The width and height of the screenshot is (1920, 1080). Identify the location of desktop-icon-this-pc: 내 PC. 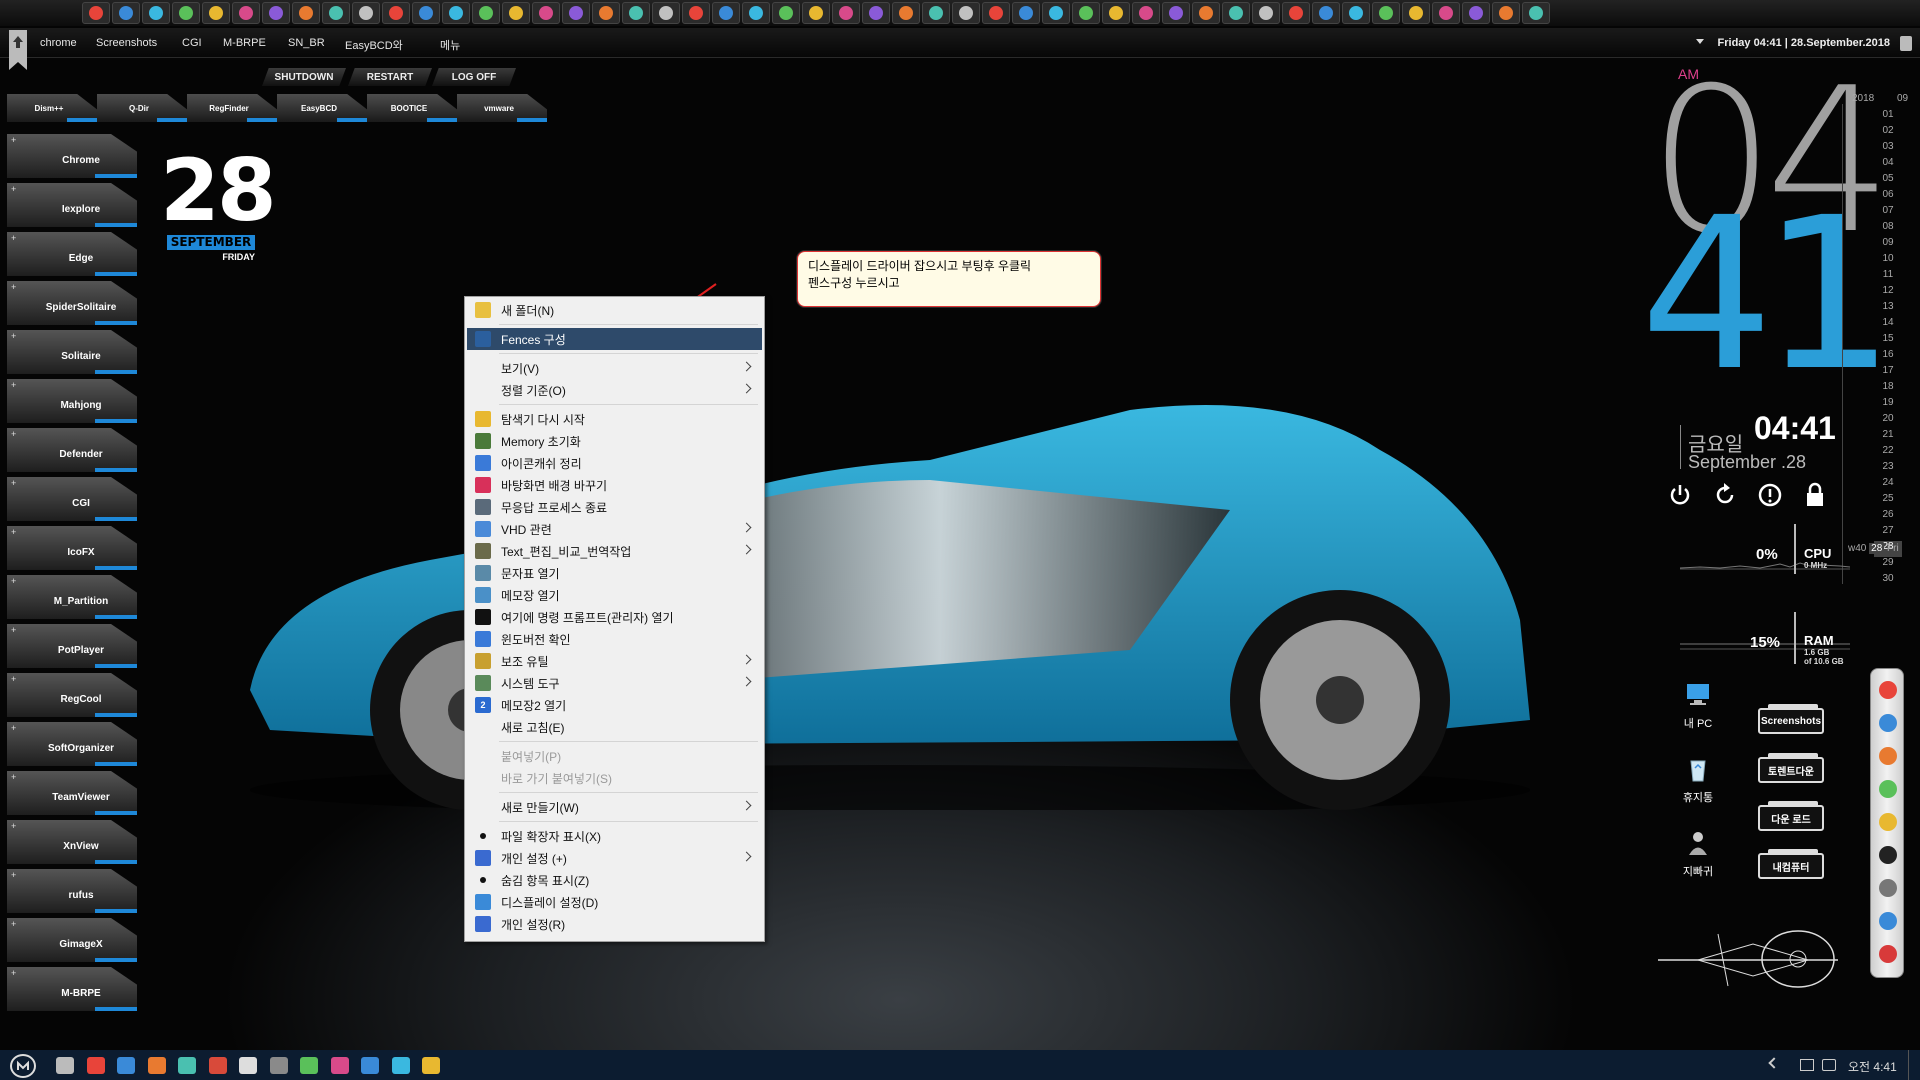
(1698, 706).